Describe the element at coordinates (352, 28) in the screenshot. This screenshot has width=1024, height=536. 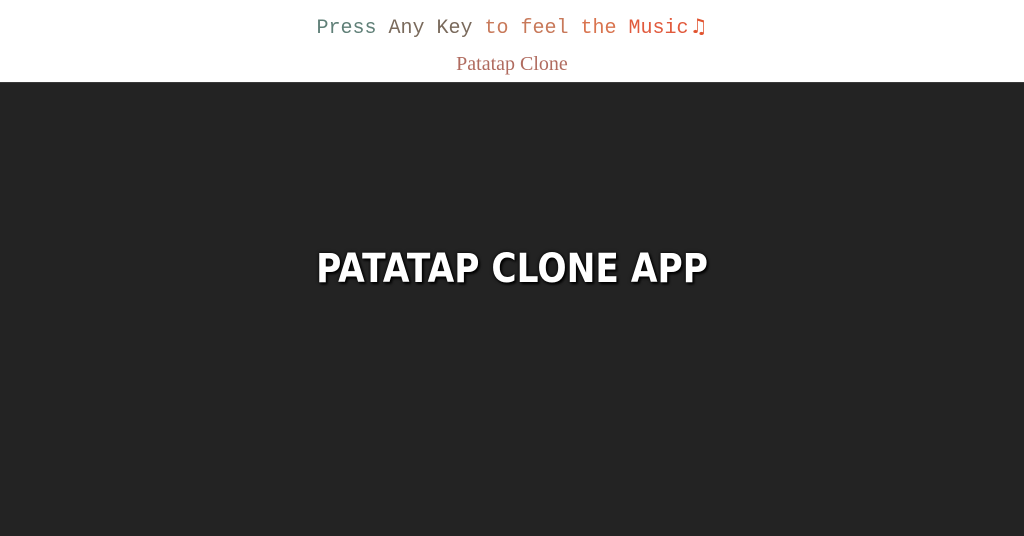
I see `tagline-part: Press` at that location.